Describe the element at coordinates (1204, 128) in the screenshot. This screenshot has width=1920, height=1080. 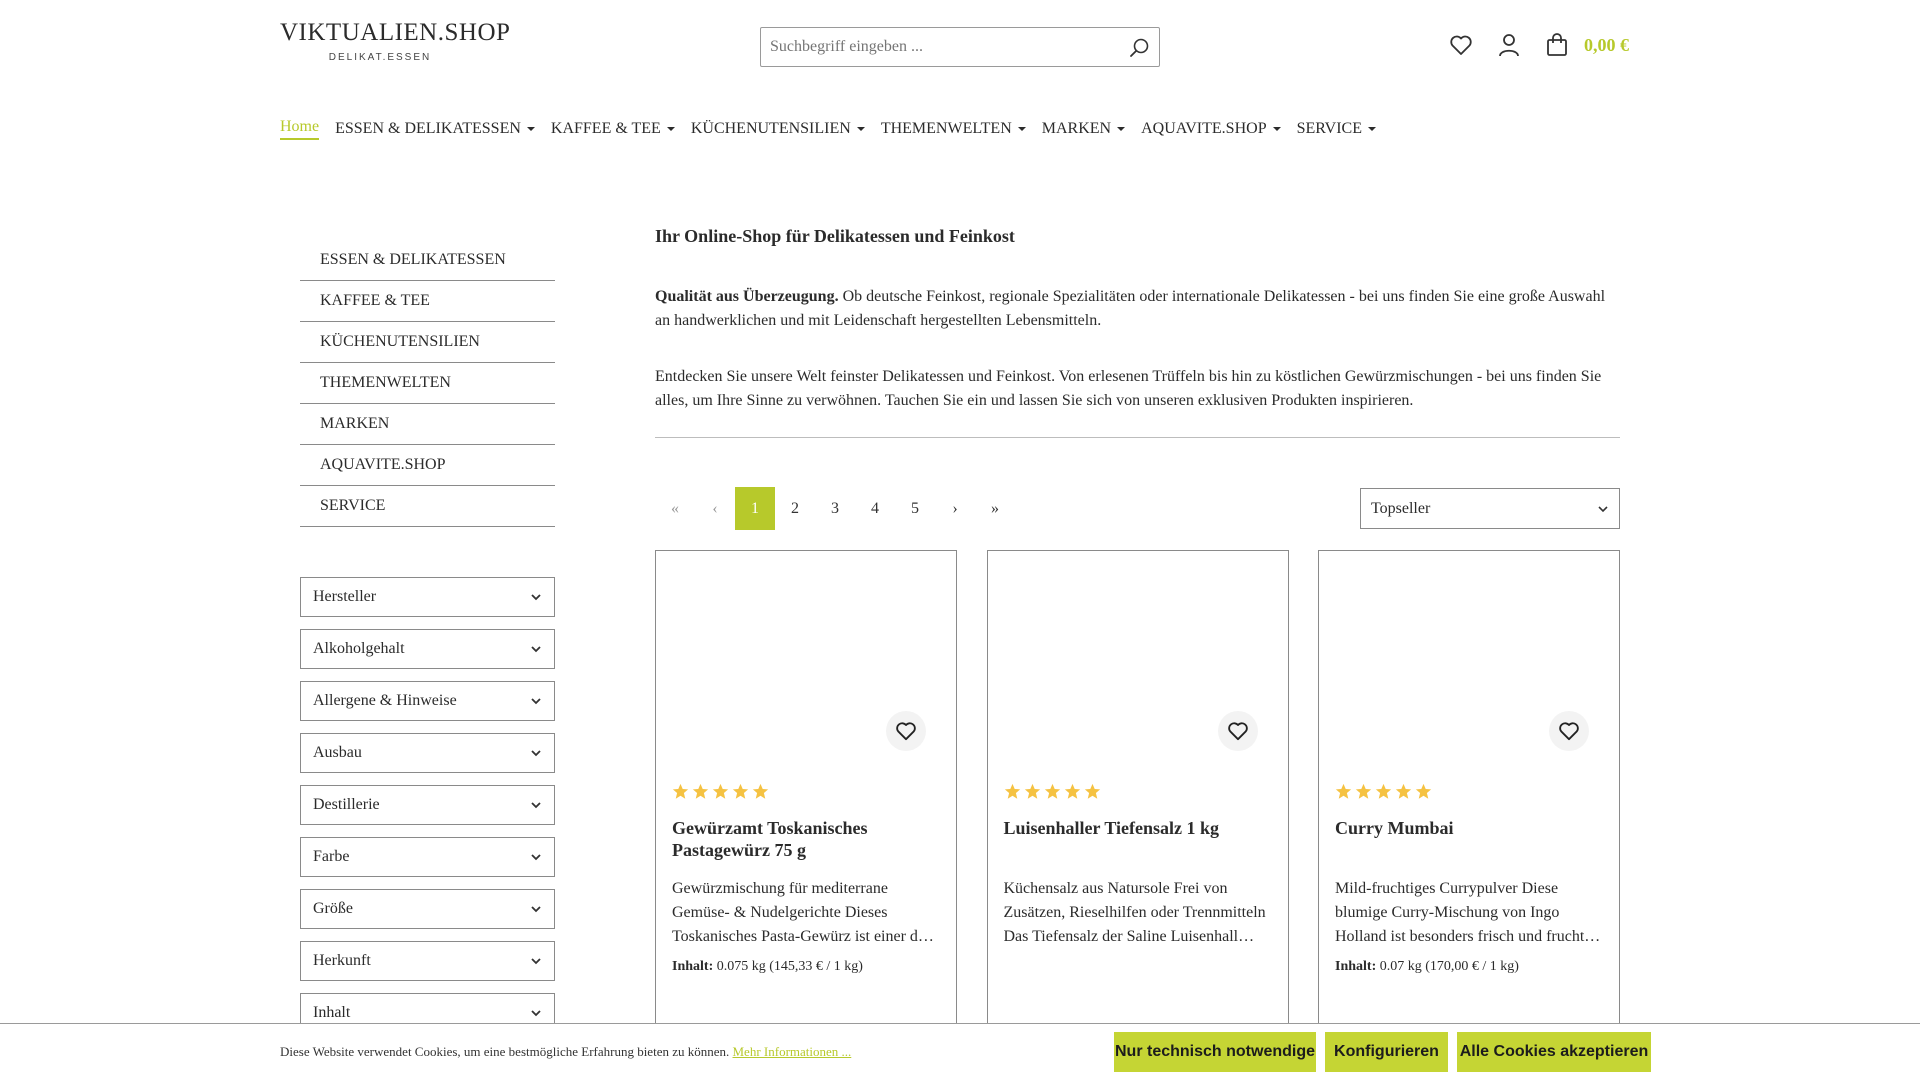
I see `nav-label: AQUAVITE.SHOP` at that location.